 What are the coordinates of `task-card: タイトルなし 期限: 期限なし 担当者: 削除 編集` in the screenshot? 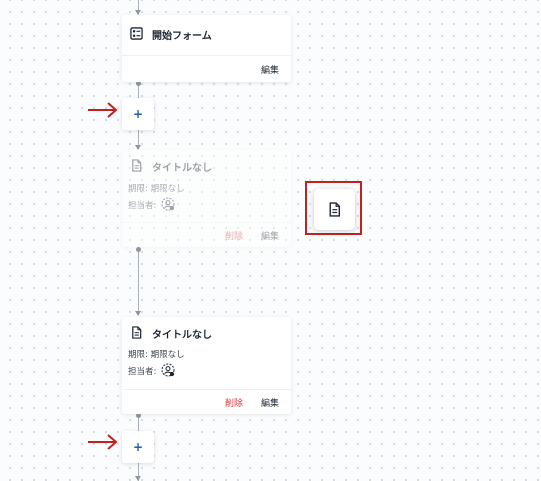 It's located at (206, 365).